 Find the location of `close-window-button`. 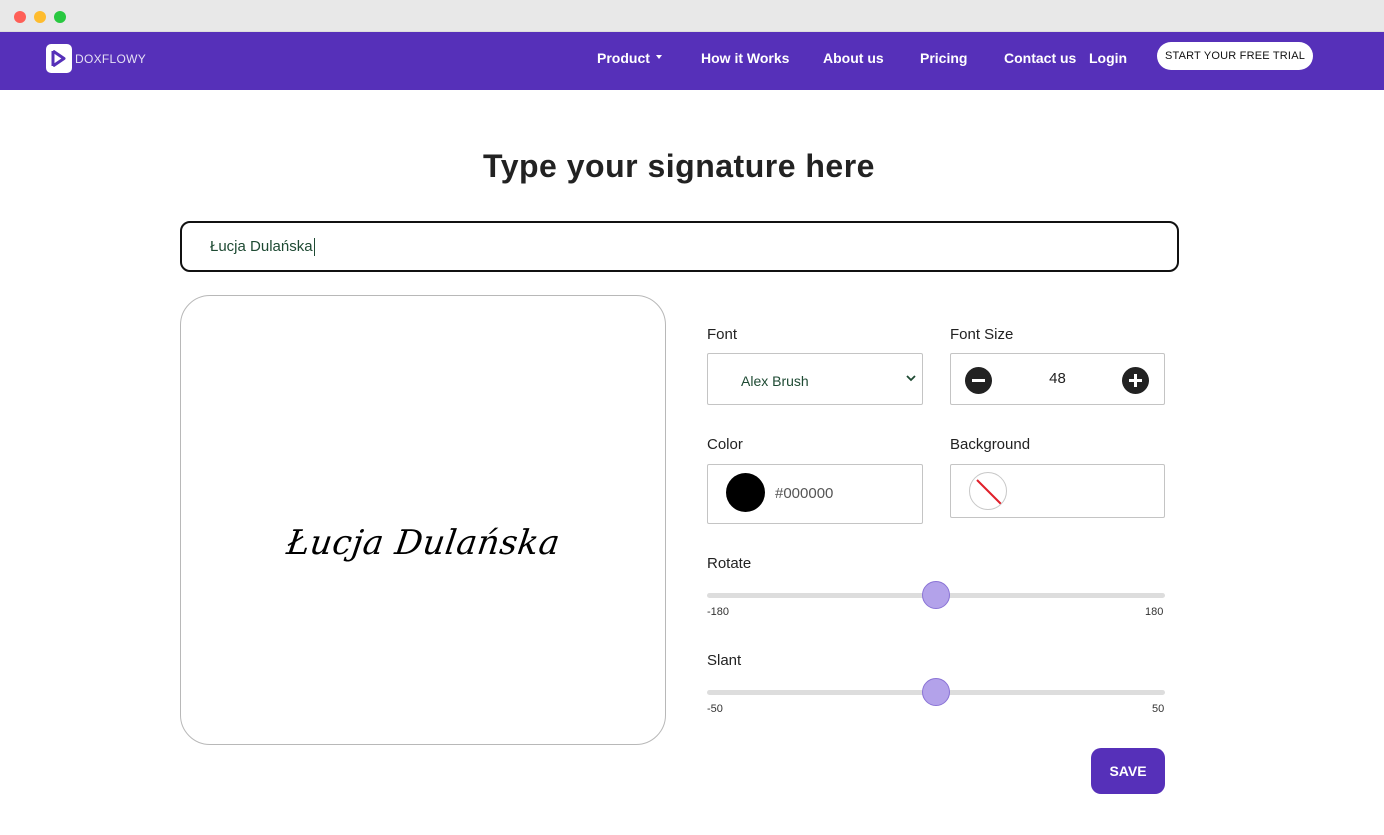

close-window-button is located at coordinates (20, 17).